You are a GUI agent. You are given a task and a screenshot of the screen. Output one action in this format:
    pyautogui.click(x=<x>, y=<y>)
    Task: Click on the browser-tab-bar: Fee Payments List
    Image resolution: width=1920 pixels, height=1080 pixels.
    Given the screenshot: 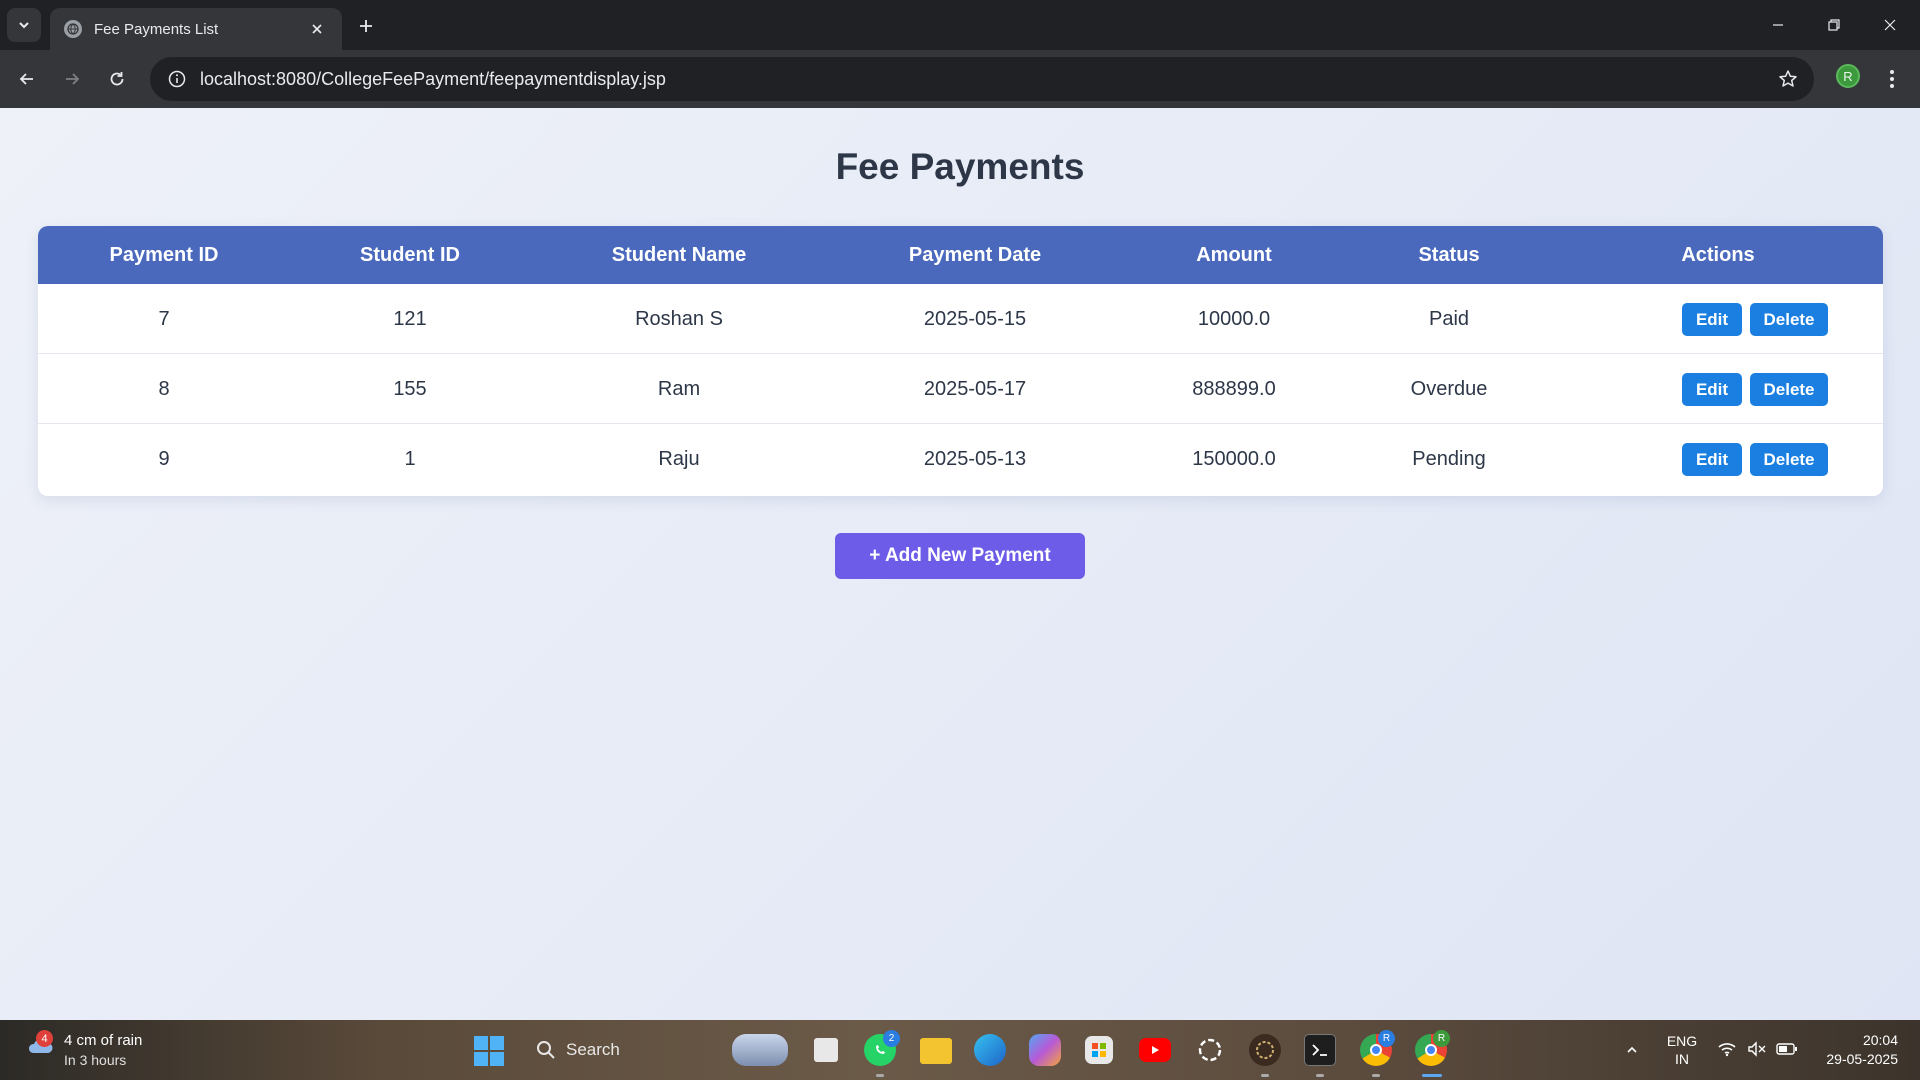 What is the action you would take?
    pyautogui.click(x=960, y=25)
    